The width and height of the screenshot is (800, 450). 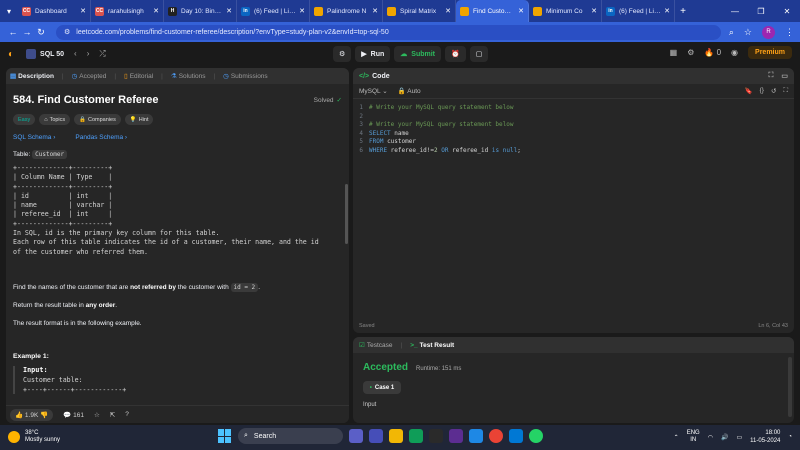 I want to click on browser-tab: Minimum Co ✕, so click(x=565, y=11).